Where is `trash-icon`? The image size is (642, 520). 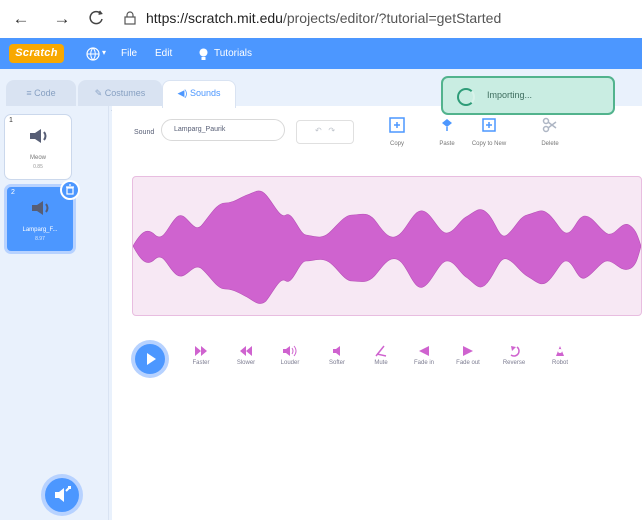
trash-icon is located at coordinates (70, 189).